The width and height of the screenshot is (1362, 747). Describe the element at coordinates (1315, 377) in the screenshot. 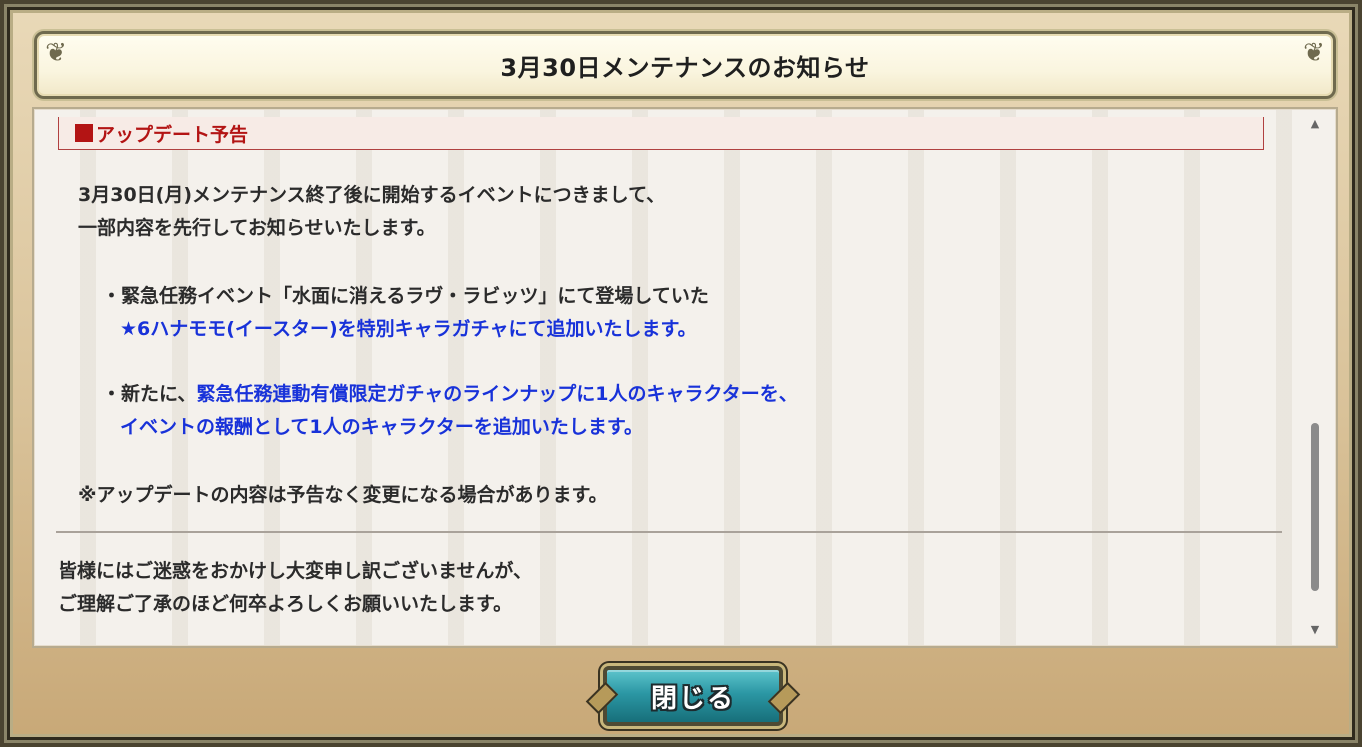

I see `scrollbar: ▲ ▼` at that location.